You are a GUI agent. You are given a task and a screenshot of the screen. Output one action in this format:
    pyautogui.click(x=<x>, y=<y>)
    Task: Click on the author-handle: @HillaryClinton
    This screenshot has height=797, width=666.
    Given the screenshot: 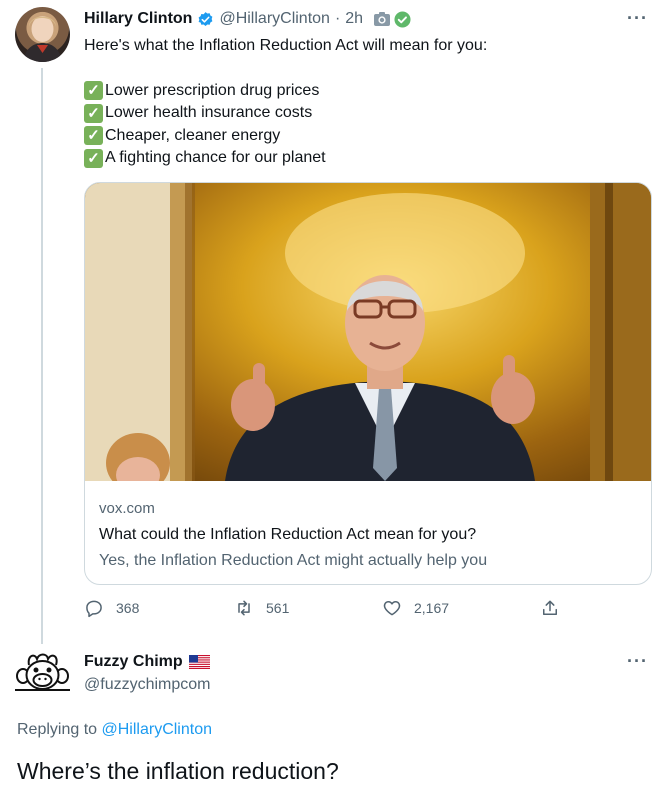 What is the action you would take?
    pyautogui.click(x=274, y=19)
    